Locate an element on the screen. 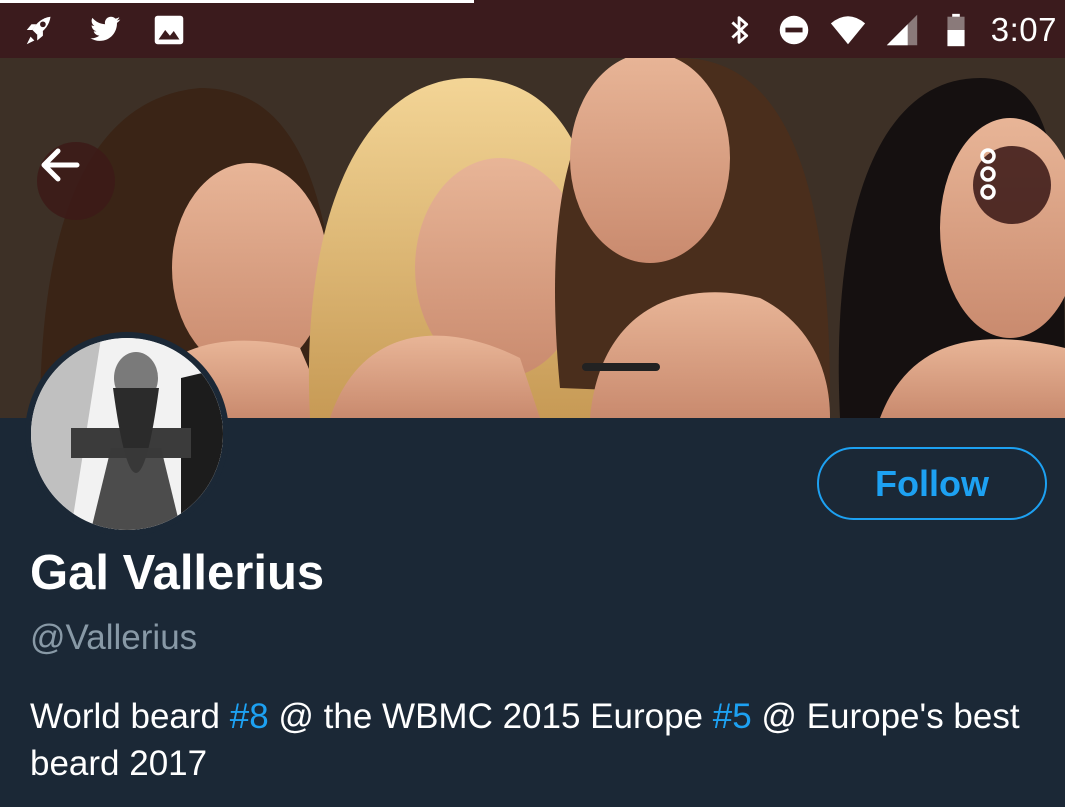 The height and width of the screenshot is (807, 1065). system-status-icons: 3:07 is located at coordinates (889, 30).